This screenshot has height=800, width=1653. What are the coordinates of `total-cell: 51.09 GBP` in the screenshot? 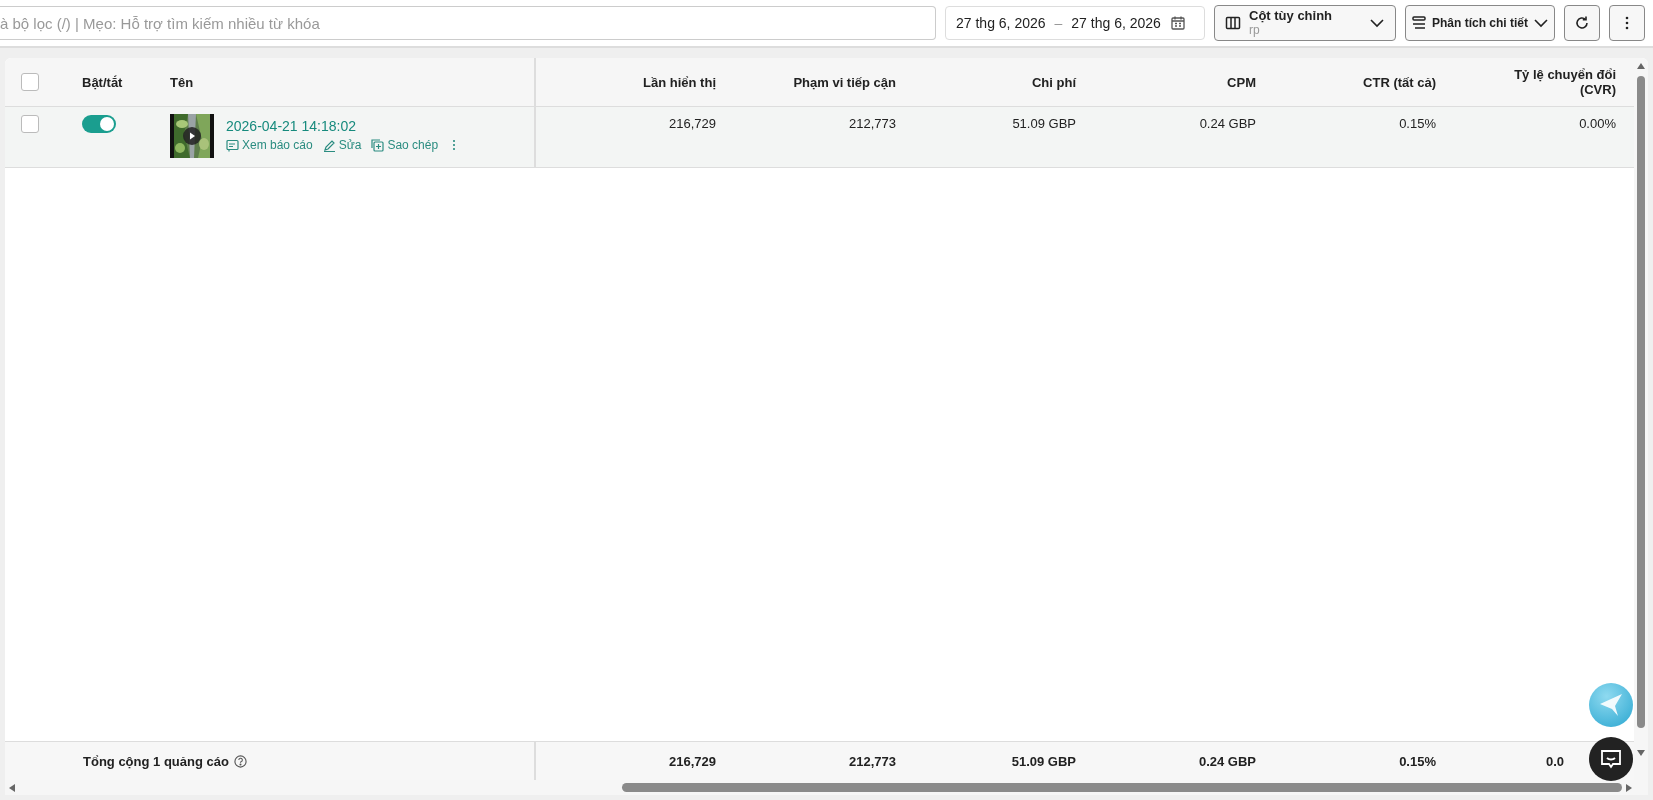 It's located at (1043, 761).